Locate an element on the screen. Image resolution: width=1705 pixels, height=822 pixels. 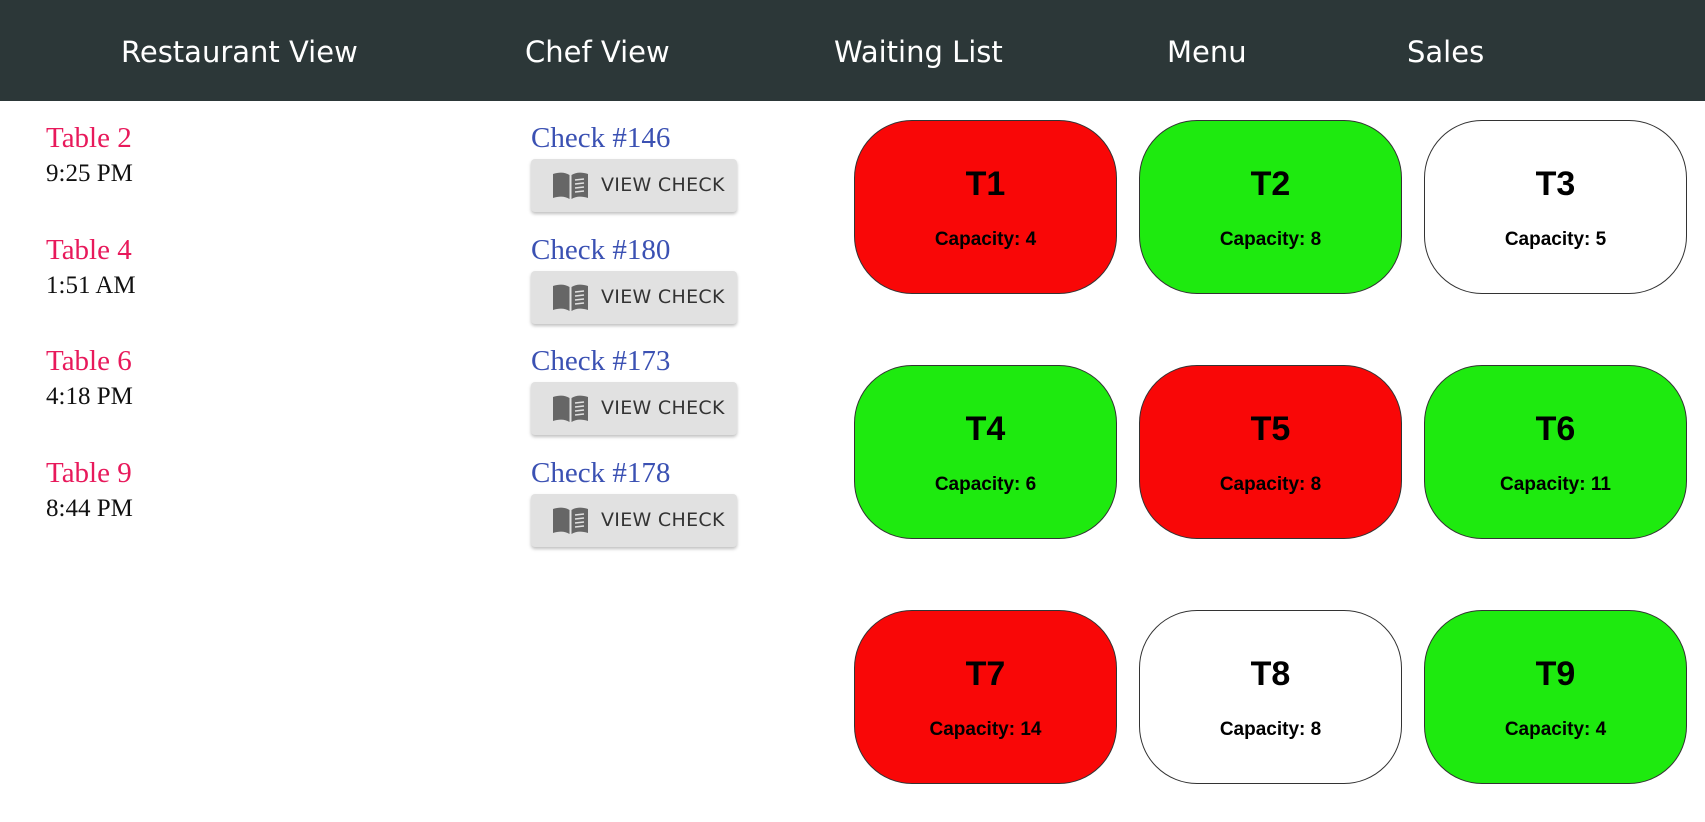
seated-time: 8:44 PM is located at coordinates (89, 508).